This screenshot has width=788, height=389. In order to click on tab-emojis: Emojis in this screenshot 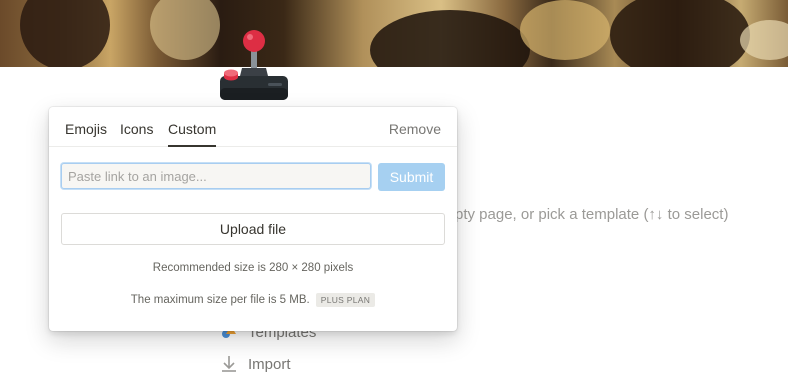, I will do `click(86, 129)`.